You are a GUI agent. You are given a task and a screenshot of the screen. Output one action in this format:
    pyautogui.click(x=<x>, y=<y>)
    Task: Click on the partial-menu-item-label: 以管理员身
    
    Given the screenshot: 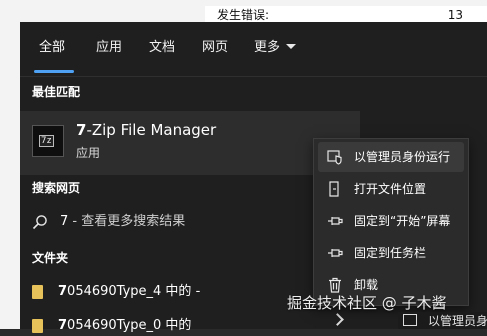 What is the action you would take?
    pyautogui.click(x=457, y=321)
    